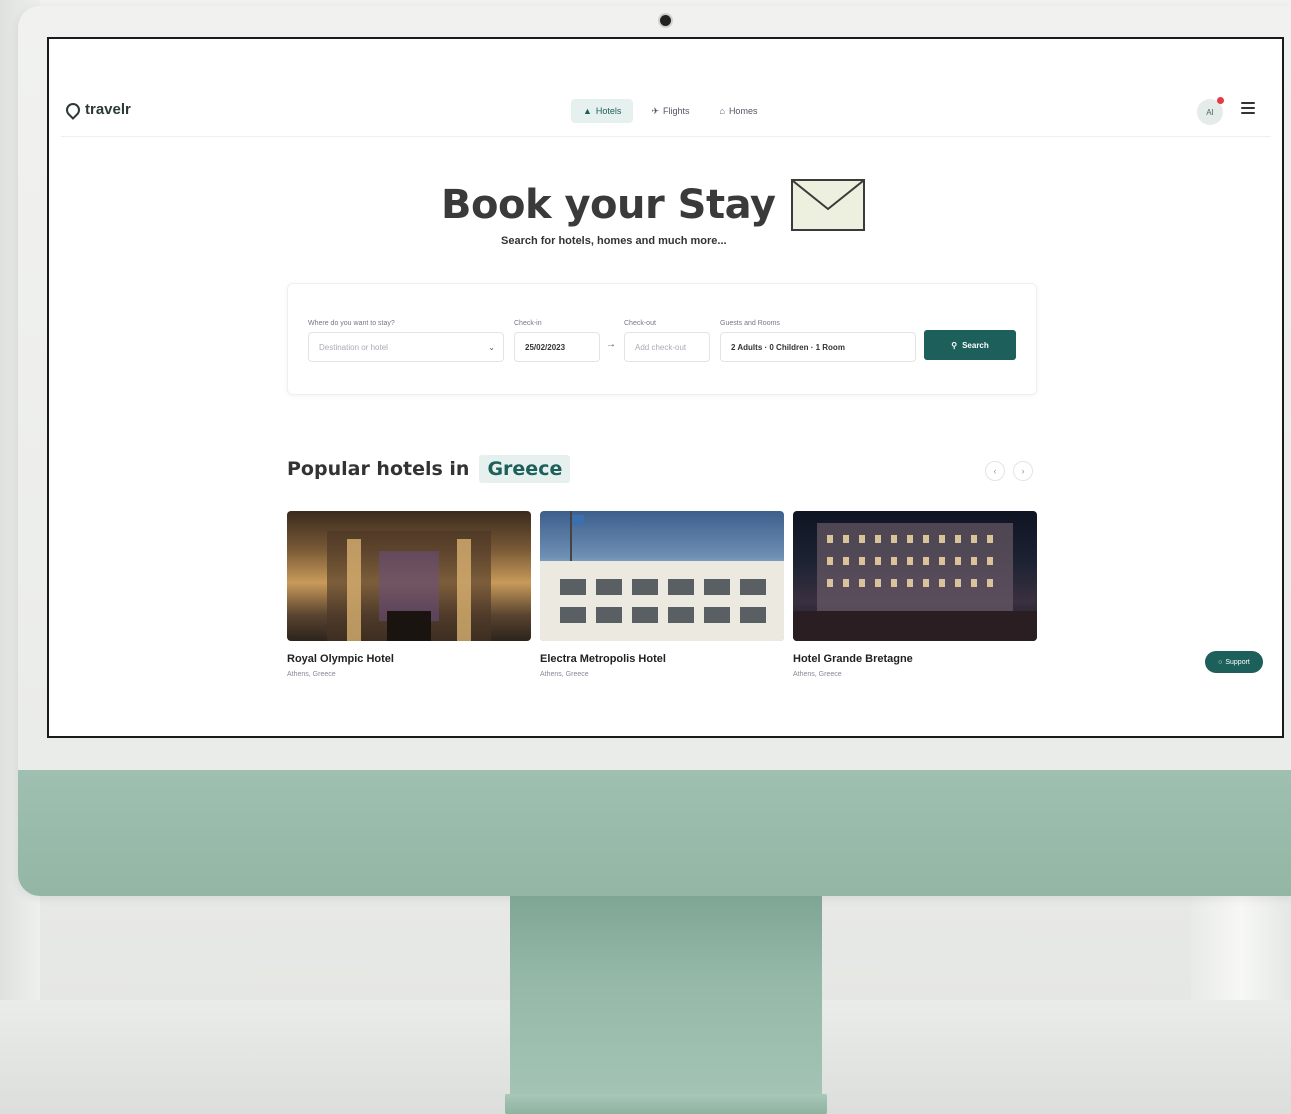 Image resolution: width=1291 pixels, height=1114 pixels. I want to click on page-title: Book your Stay, so click(608, 205).